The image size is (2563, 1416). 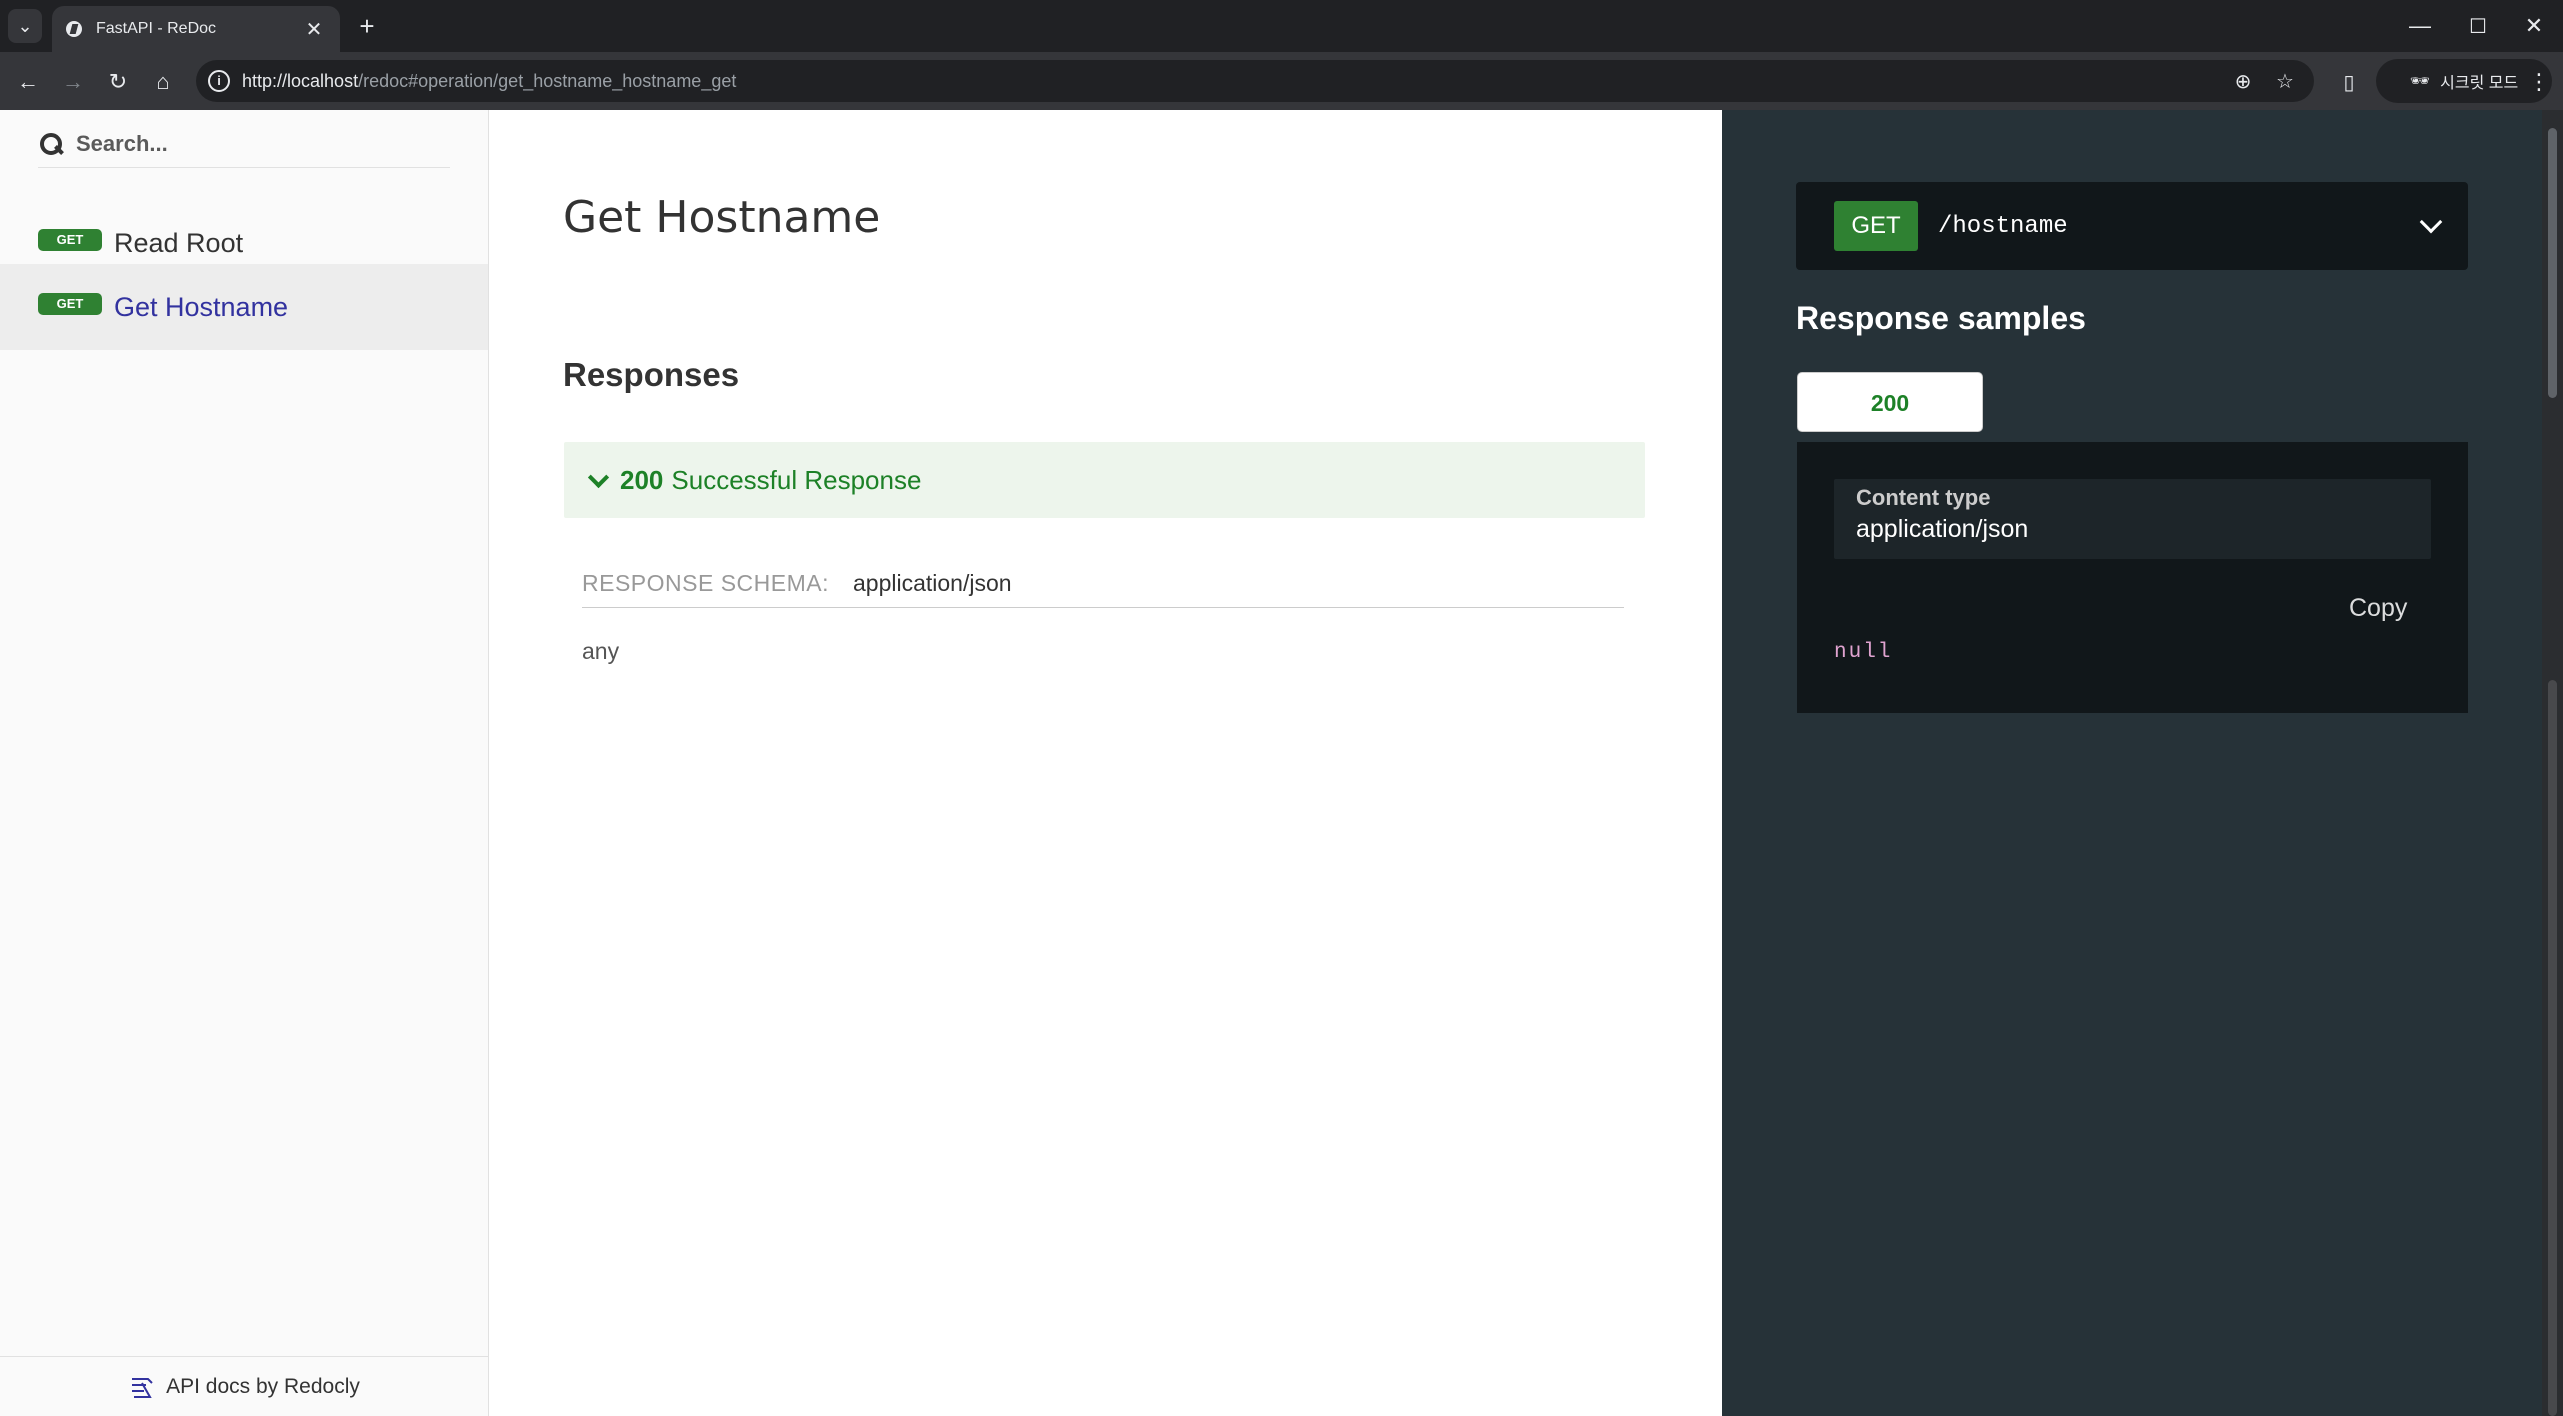 I want to click on tab-strip: ⌄ FastAPI - ReDoc ✕ + — ☐ ✕, so click(x=1281, y=26).